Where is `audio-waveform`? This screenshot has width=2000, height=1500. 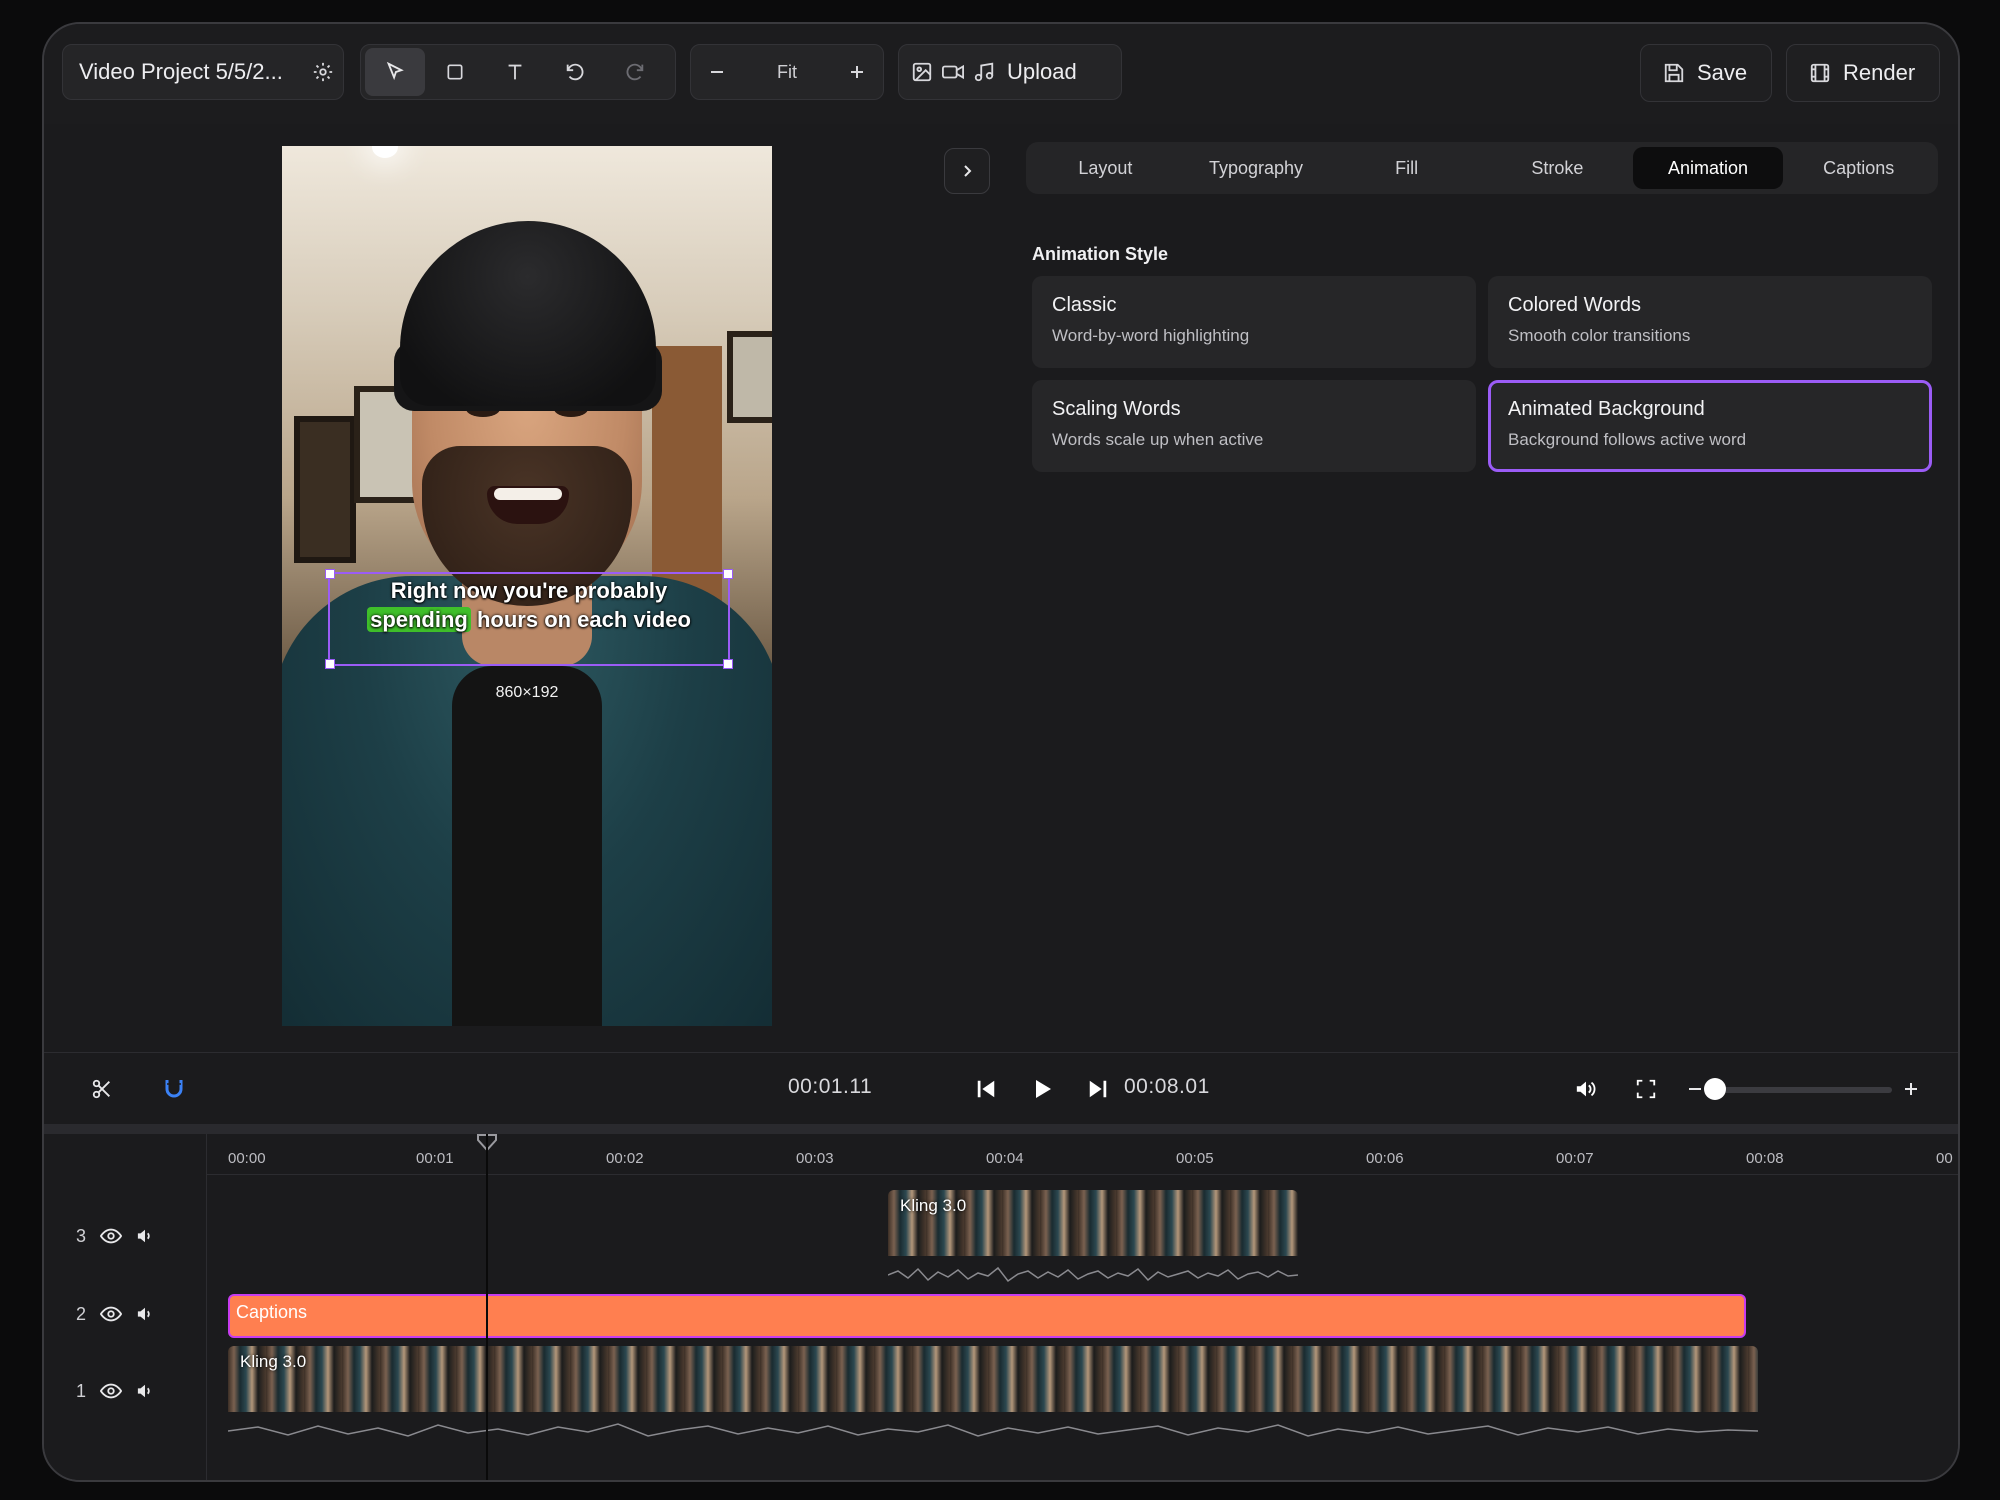
audio-waveform is located at coordinates (993, 1430).